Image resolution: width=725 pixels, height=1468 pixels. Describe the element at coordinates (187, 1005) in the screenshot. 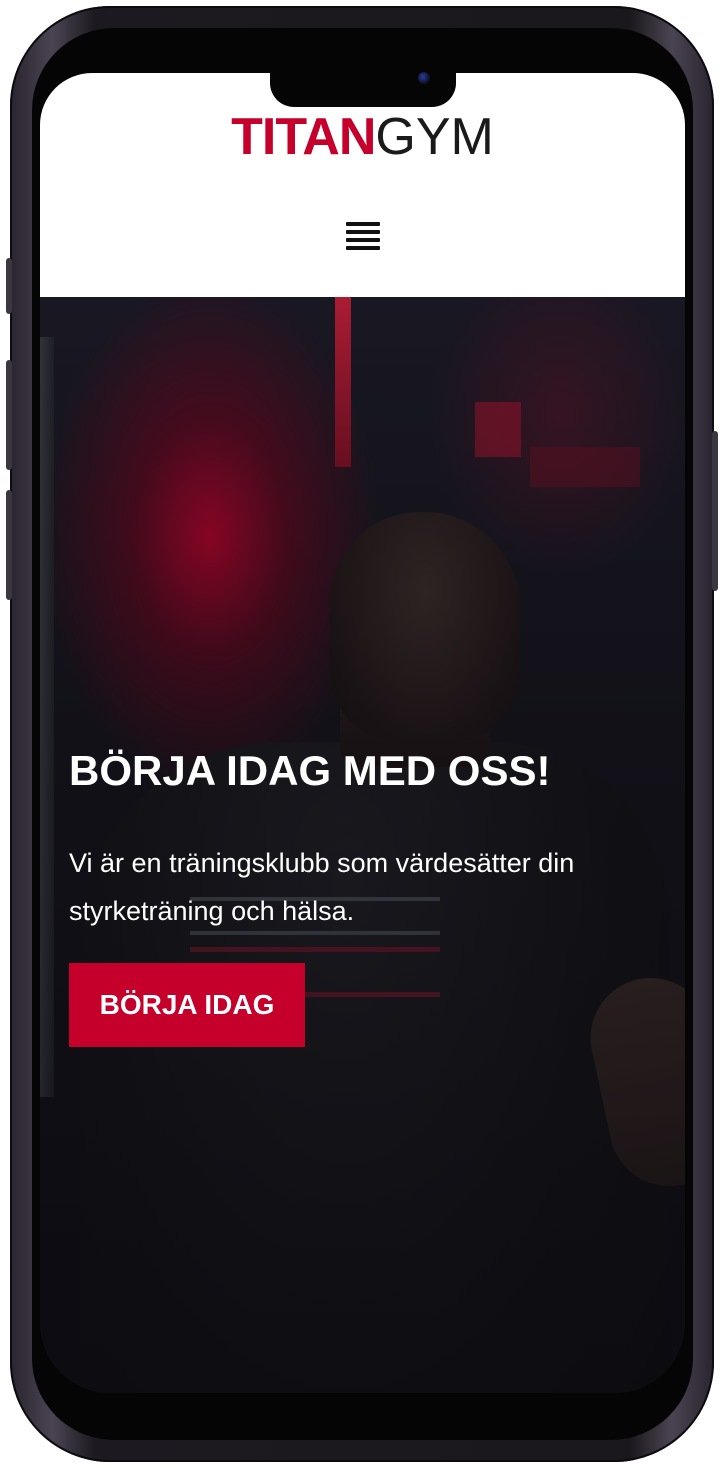

I see `borja-idag-button: BÖRJA IDAG` at that location.